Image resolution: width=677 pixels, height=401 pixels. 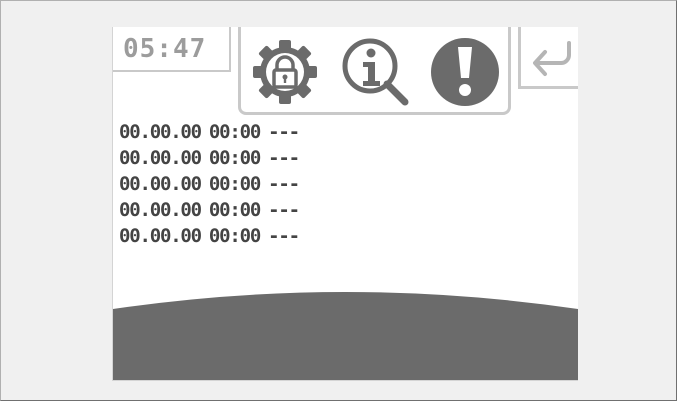 I want to click on back-arrow-icon, so click(x=552, y=58).